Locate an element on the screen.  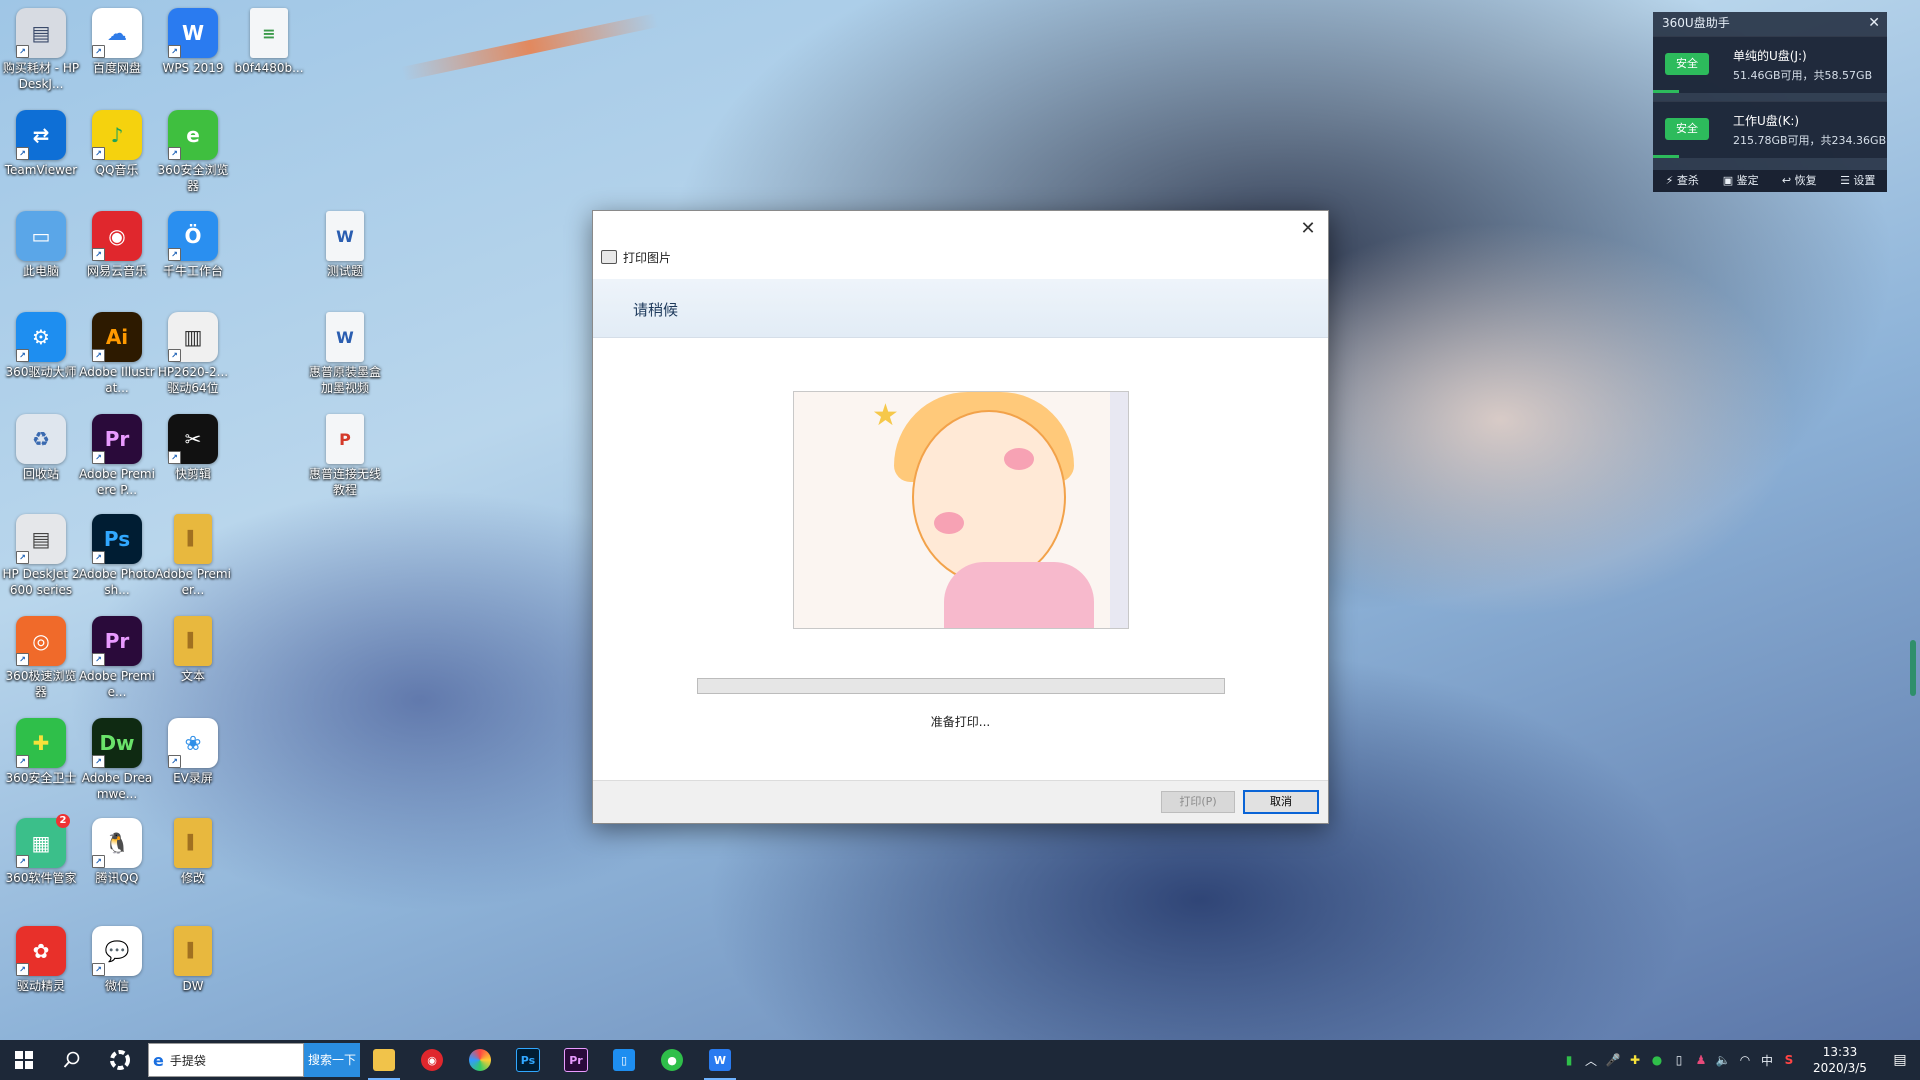
taskbar-netease-music: ◉ is located at coordinates (432, 1060).